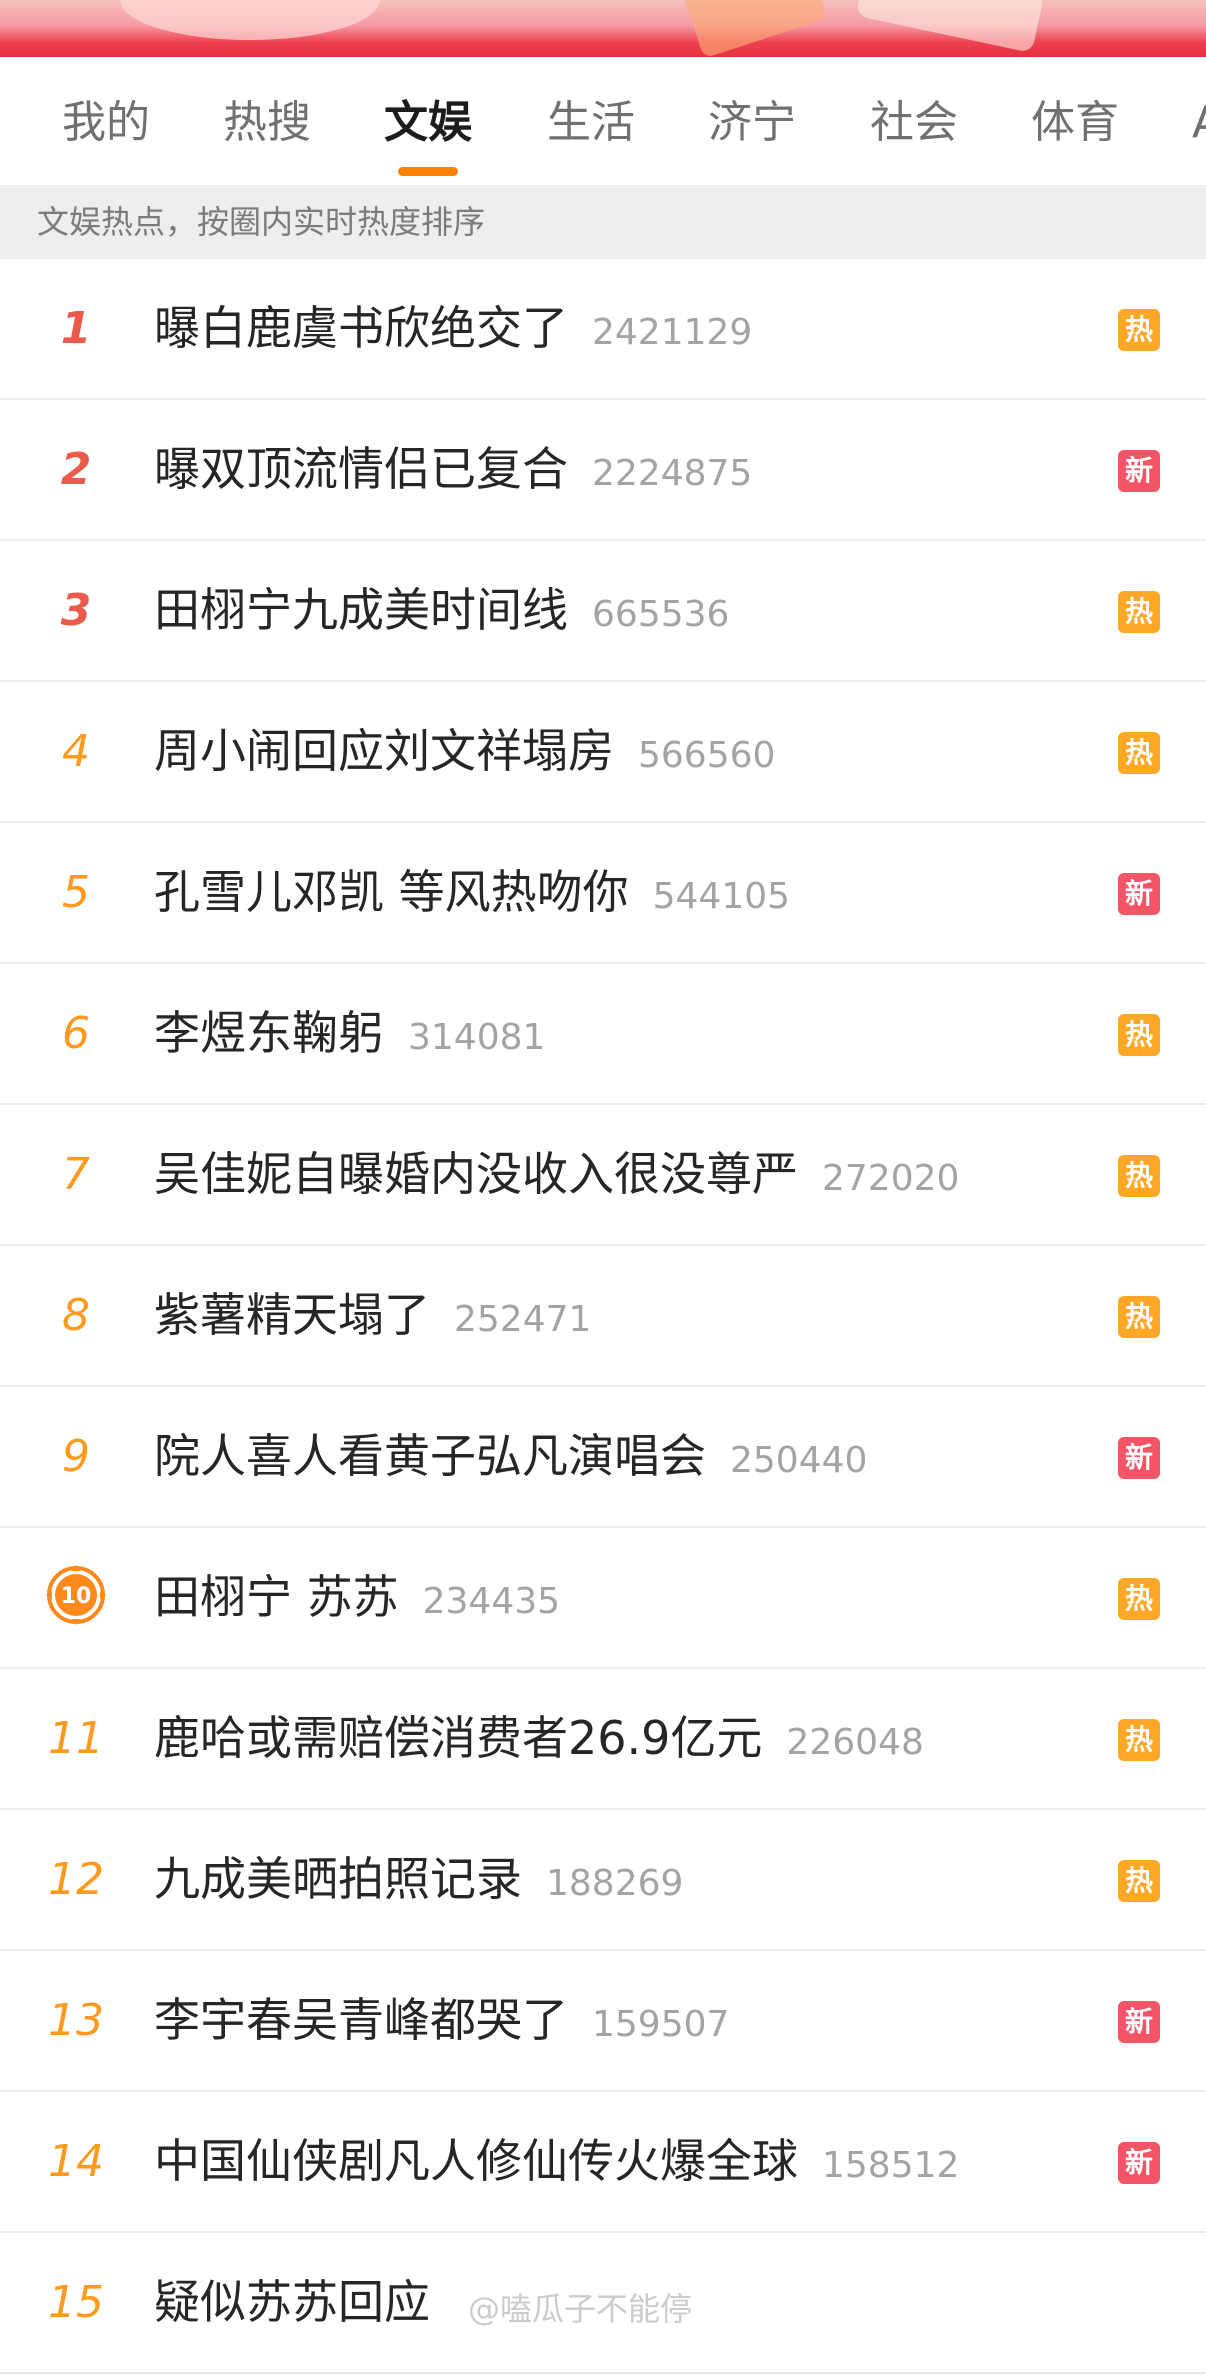  What do you see at coordinates (891, 1178) in the screenshot?
I see `heat-count: 272020` at bounding box center [891, 1178].